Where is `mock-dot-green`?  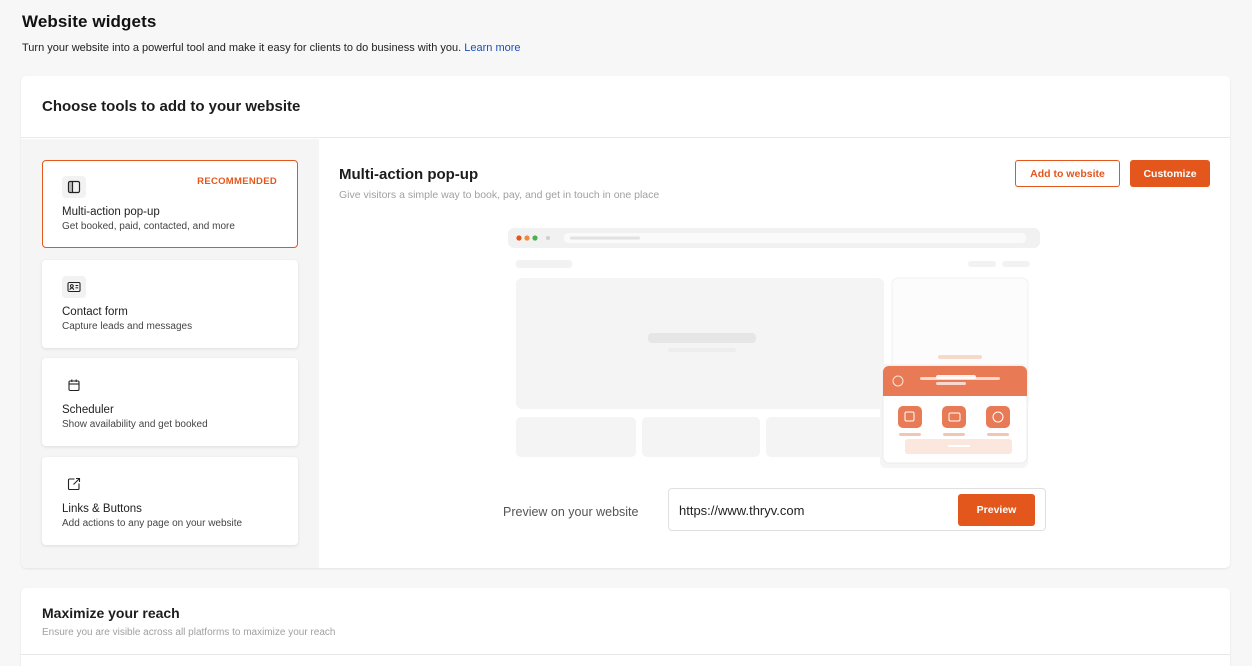 mock-dot-green is located at coordinates (535, 238).